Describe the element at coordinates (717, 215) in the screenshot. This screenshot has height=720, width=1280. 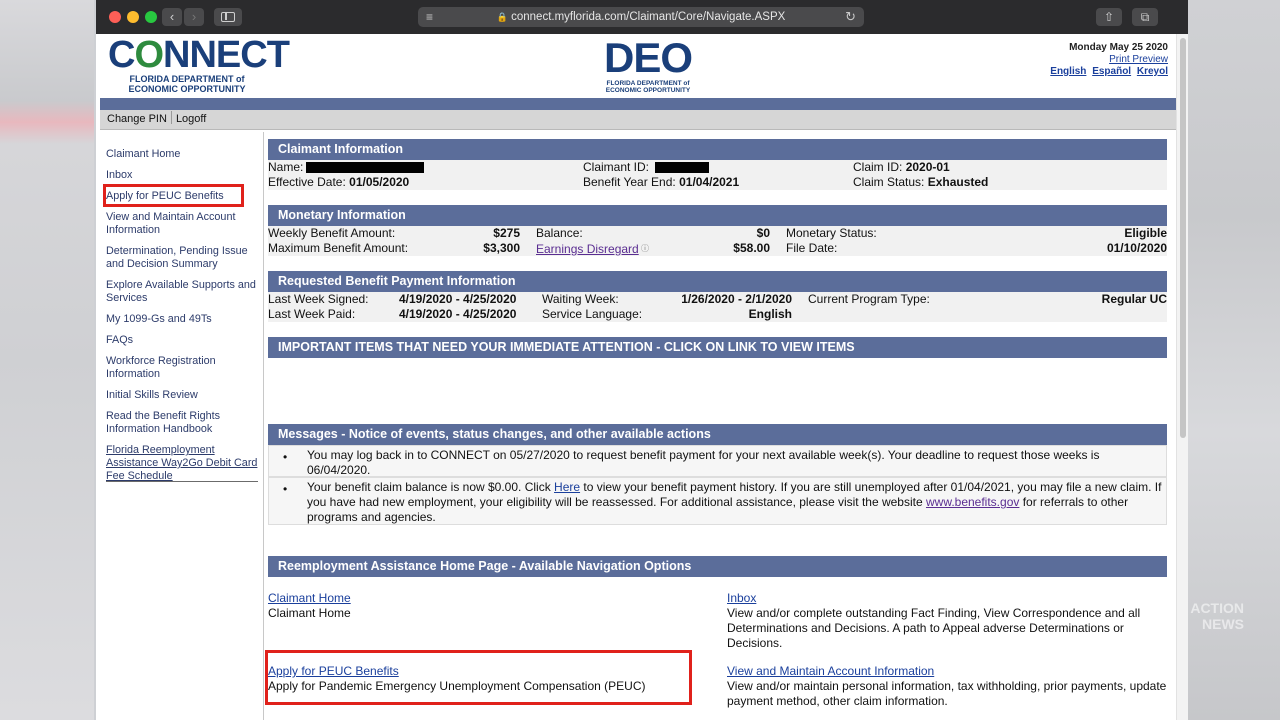
I see `monetary-info-header: Monetary Information` at that location.